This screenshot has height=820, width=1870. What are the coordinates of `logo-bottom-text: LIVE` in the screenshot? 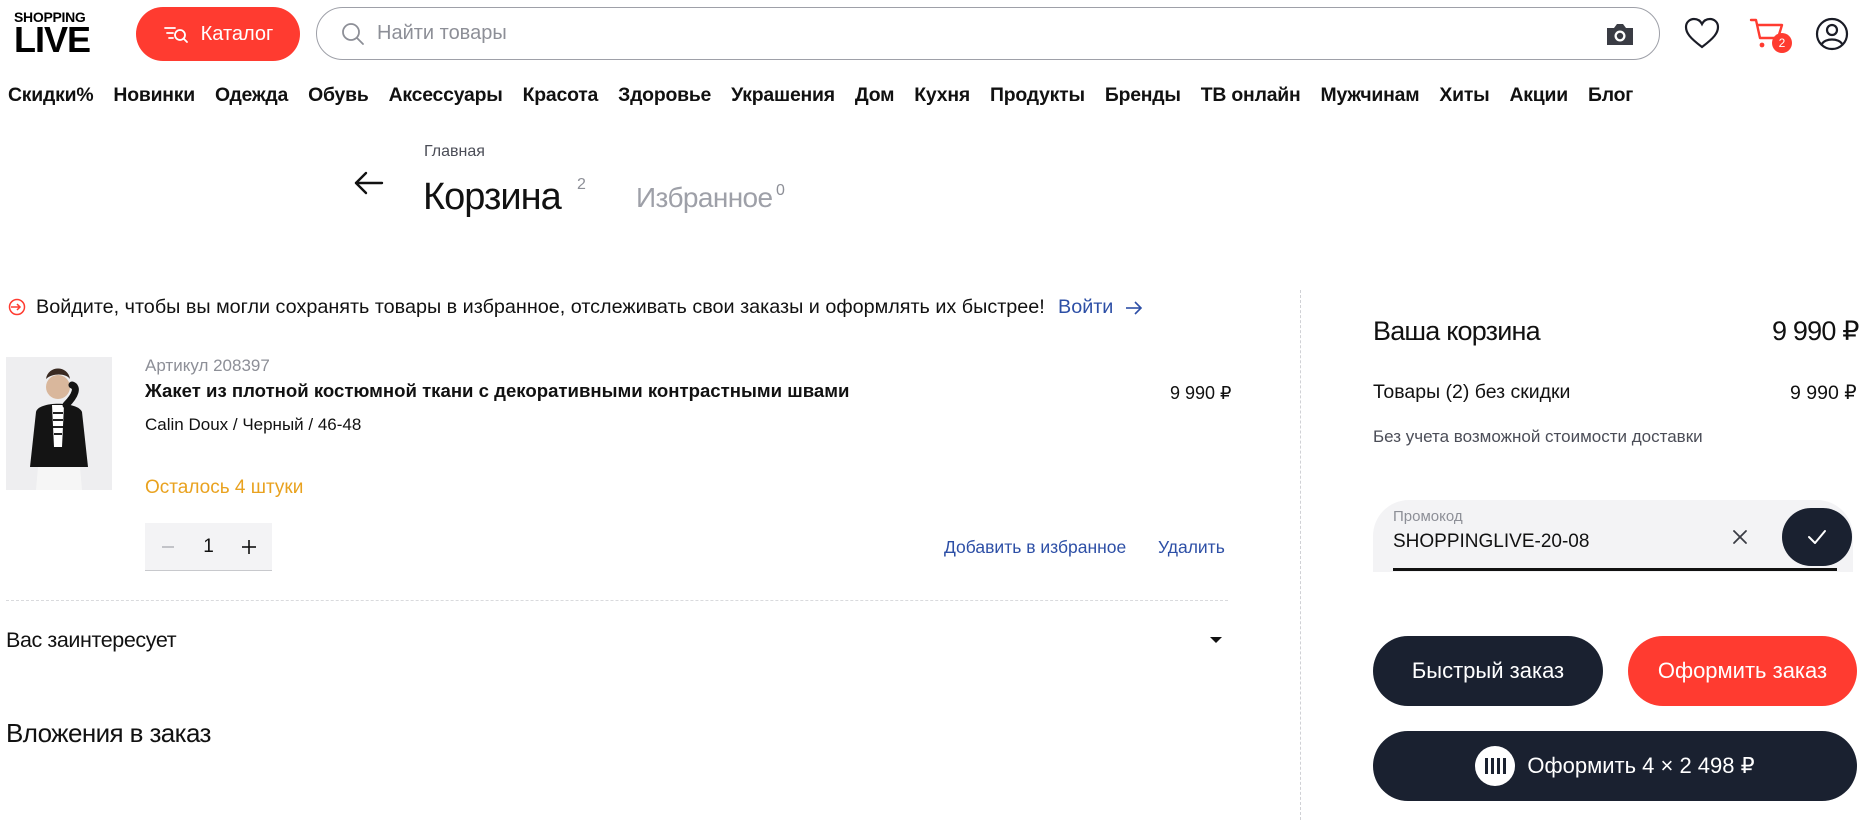 It's located at (52, 39).